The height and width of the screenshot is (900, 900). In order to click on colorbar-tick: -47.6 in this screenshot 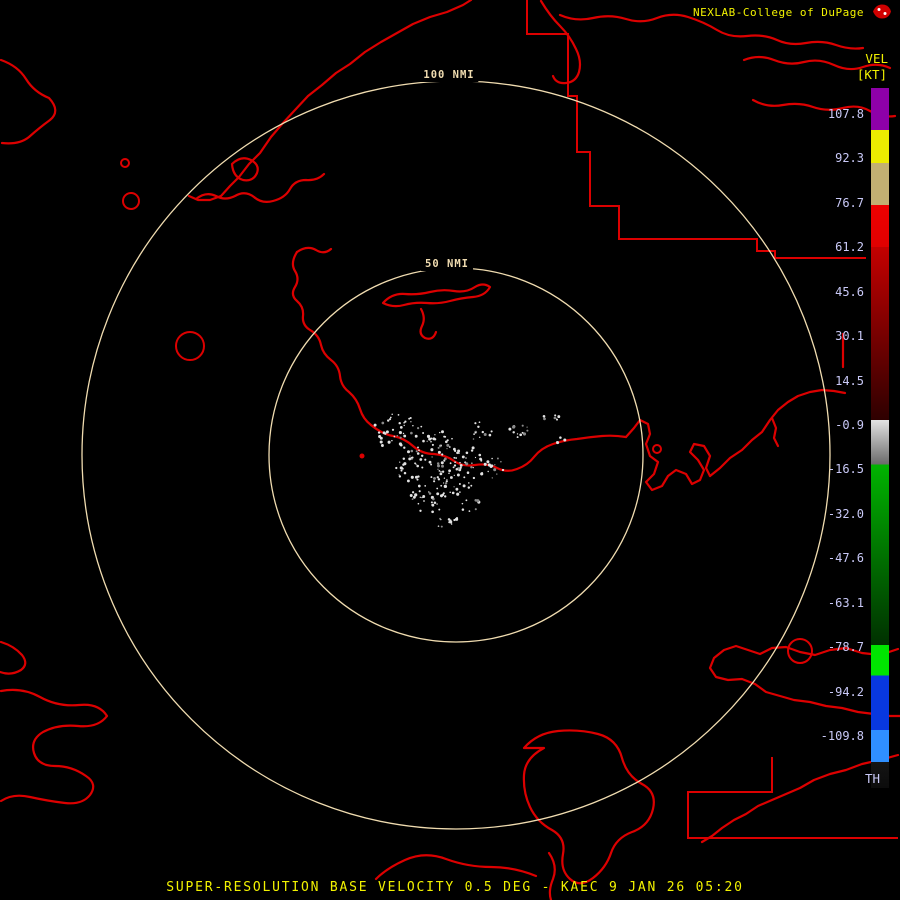, I will do `click(845, 558)`.